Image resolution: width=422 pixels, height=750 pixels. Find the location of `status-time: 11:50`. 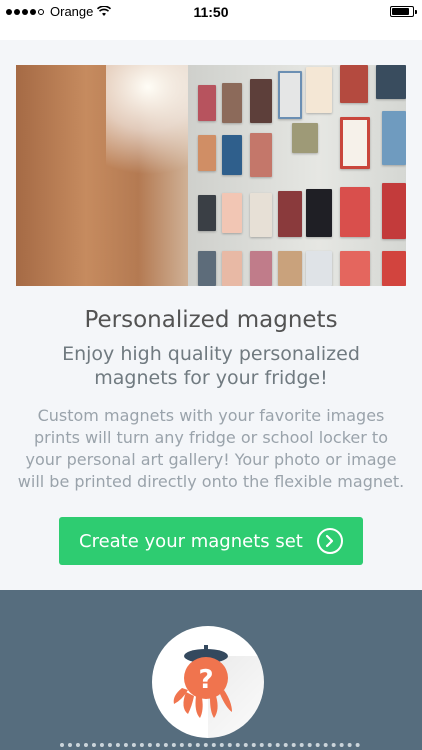

status-time: 11:50 is located at coordinates (211, 12).